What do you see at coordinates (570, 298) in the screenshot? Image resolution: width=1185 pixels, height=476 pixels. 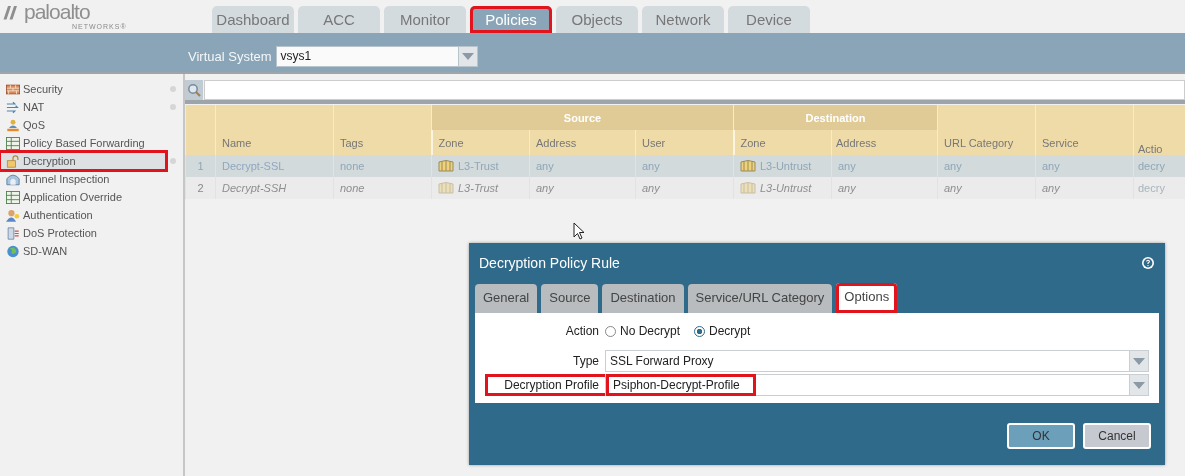 I see `dialog-tab: Source` at bounding box center [570, 298].